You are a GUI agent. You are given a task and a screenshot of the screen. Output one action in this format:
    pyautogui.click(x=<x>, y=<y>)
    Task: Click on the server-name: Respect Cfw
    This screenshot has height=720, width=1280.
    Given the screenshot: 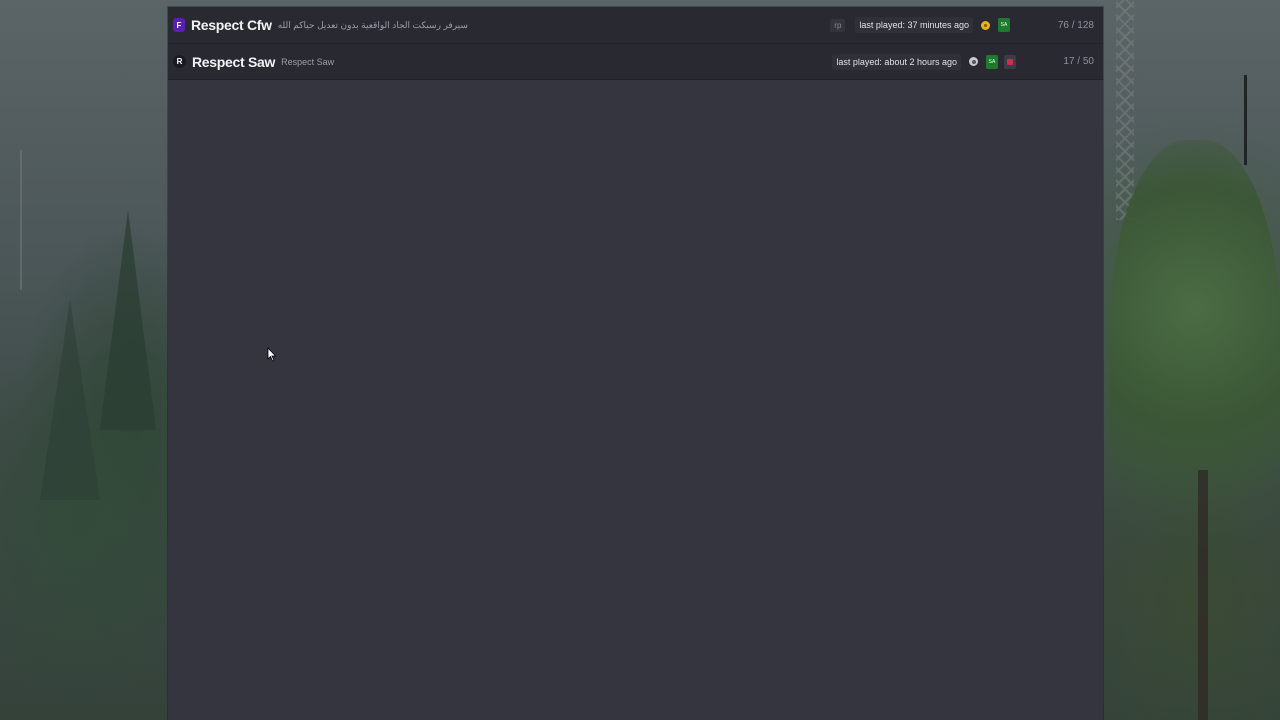 What is the action you would take?
    pyautogui.click(x=231, y=25)
    